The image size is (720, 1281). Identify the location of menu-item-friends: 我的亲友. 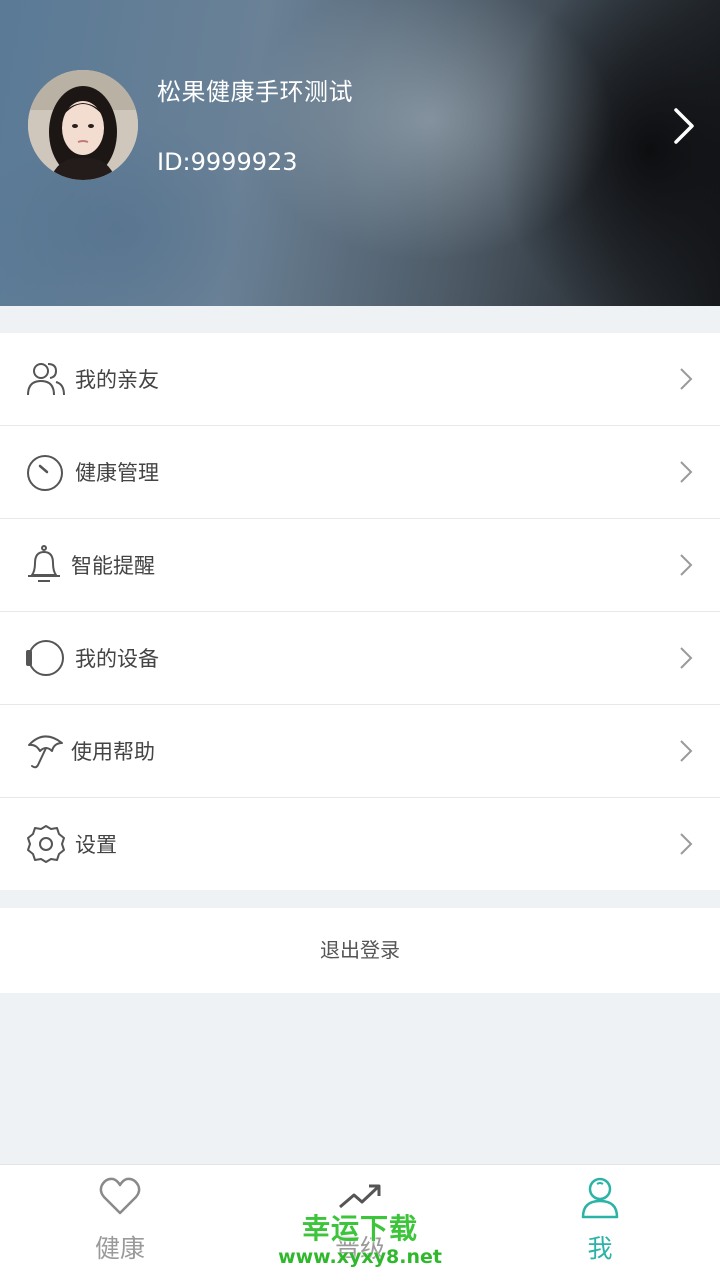
(360, 379).